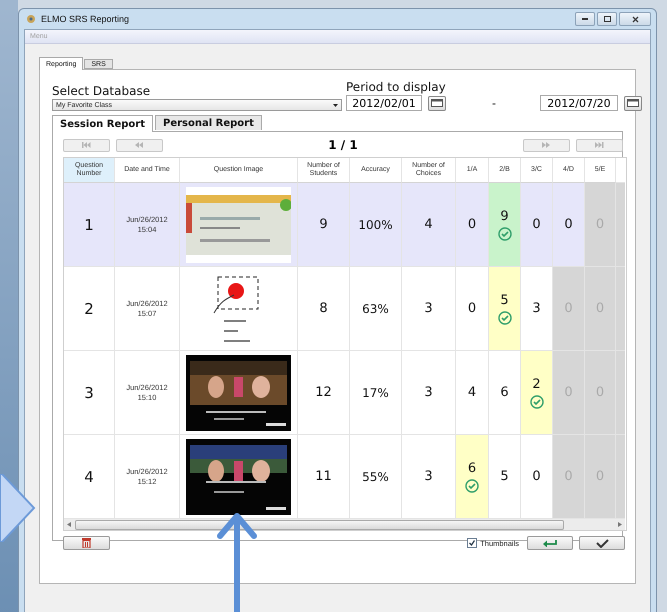 The image size is (667, 612). I want to click on close-button, so click(635, 19).